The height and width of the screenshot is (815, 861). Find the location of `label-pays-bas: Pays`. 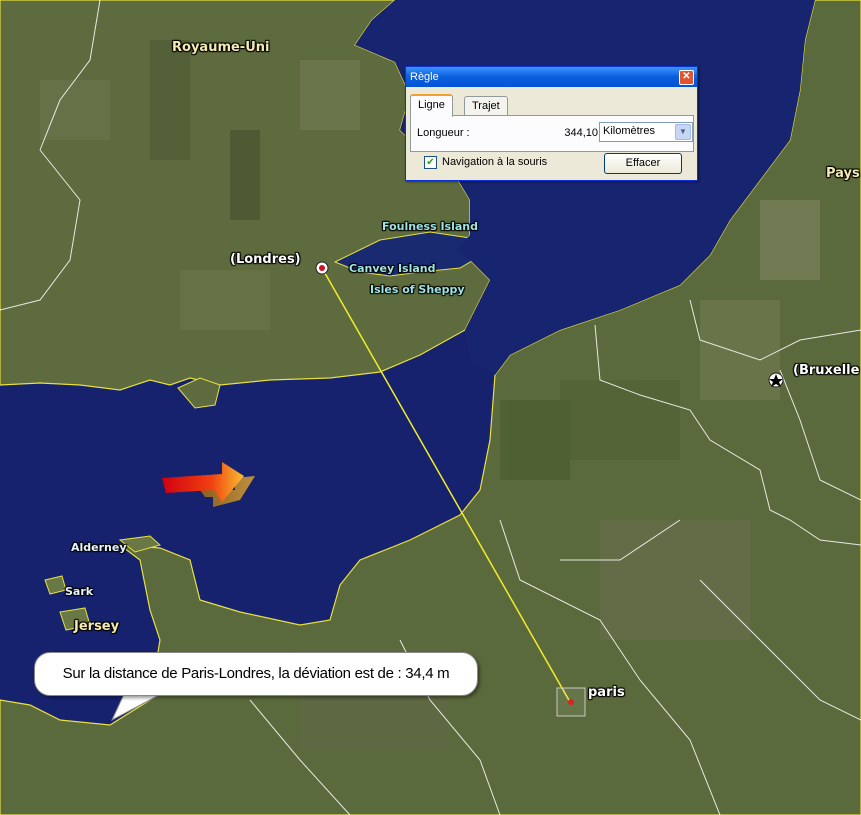

label-pays-bas: Pays is located at coordinates (843, 173).